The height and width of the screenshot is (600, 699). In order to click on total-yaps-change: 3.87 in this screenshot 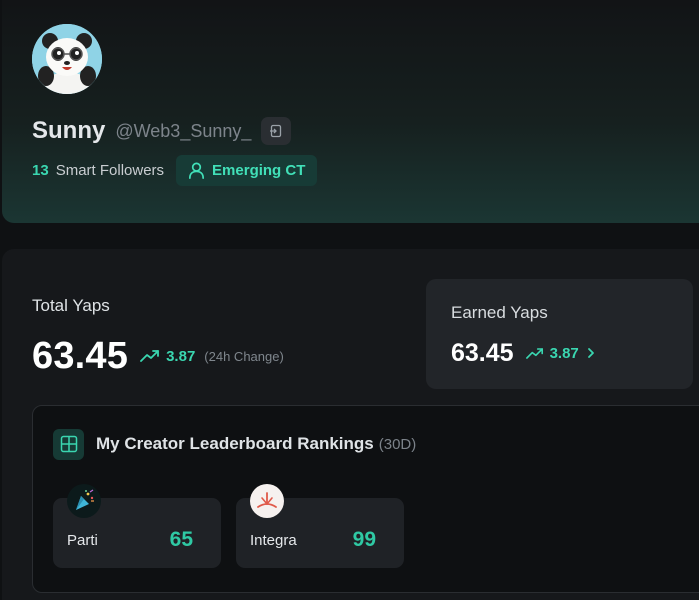, I will do `click(181, 356)`.